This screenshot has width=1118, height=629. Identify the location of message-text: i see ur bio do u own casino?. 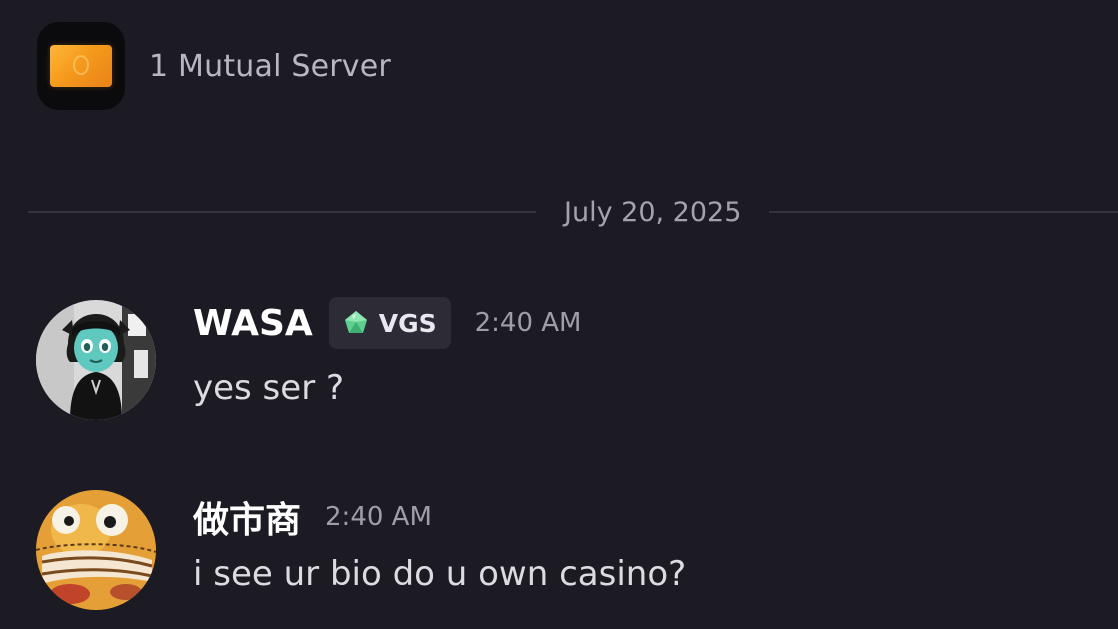
(440, 574).